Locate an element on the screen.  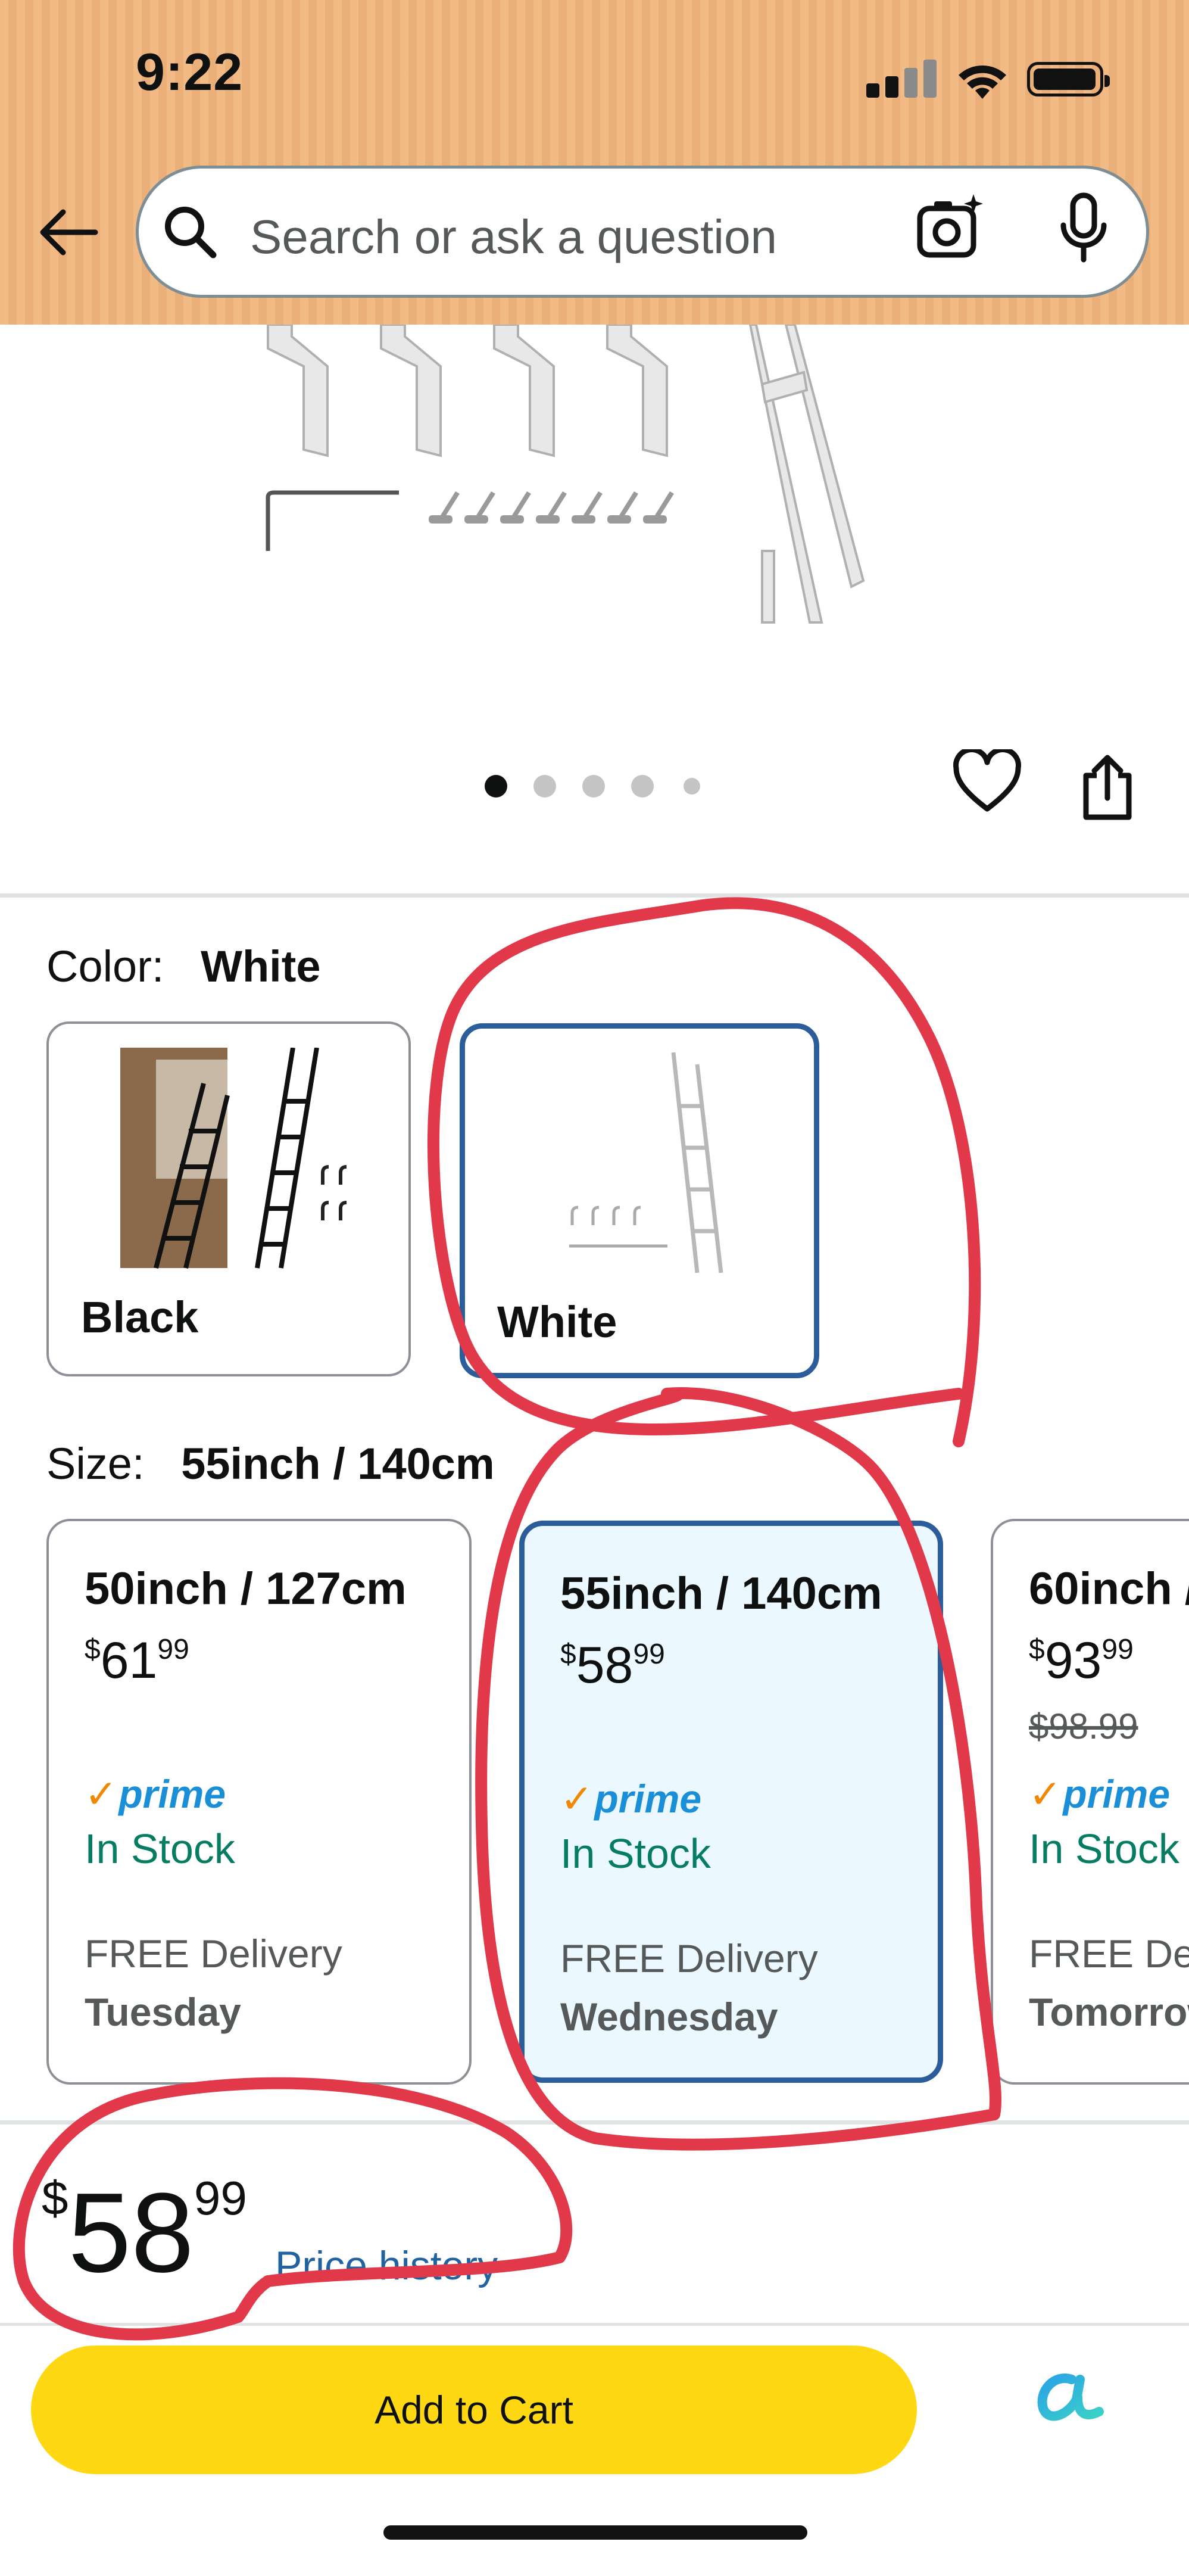
color-option-black: Black is located at coordinates (228, 1198).